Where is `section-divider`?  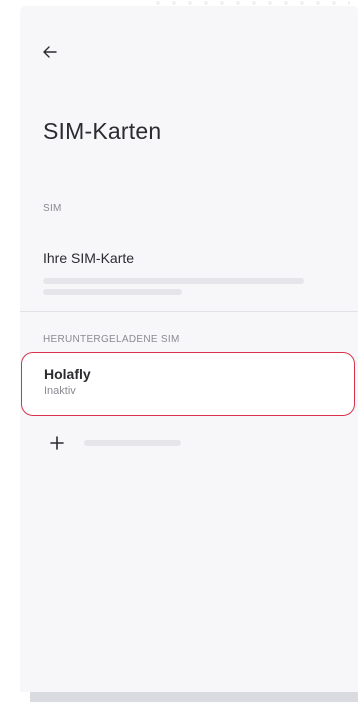
section-divider is located at coordinates (189, 311).